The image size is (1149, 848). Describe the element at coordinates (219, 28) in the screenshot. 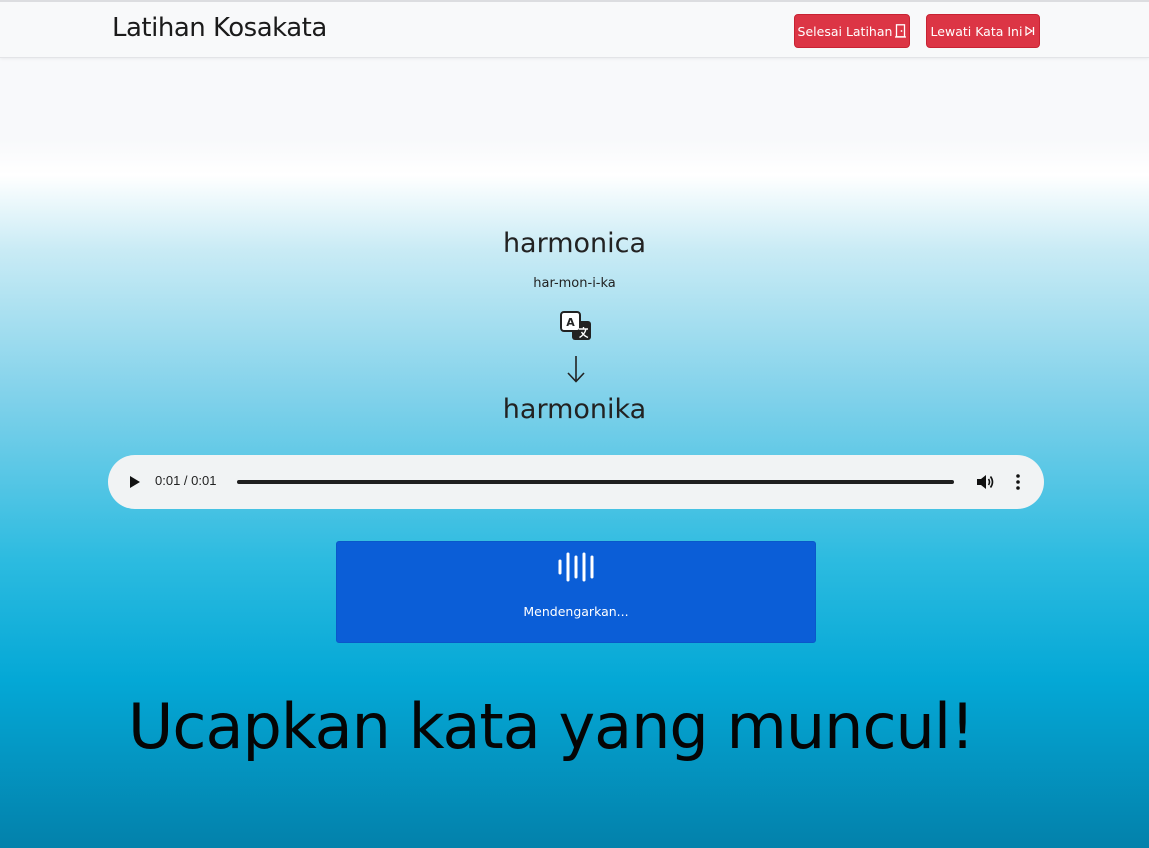

I see `page-title: Latihan Kosakata` at that location.